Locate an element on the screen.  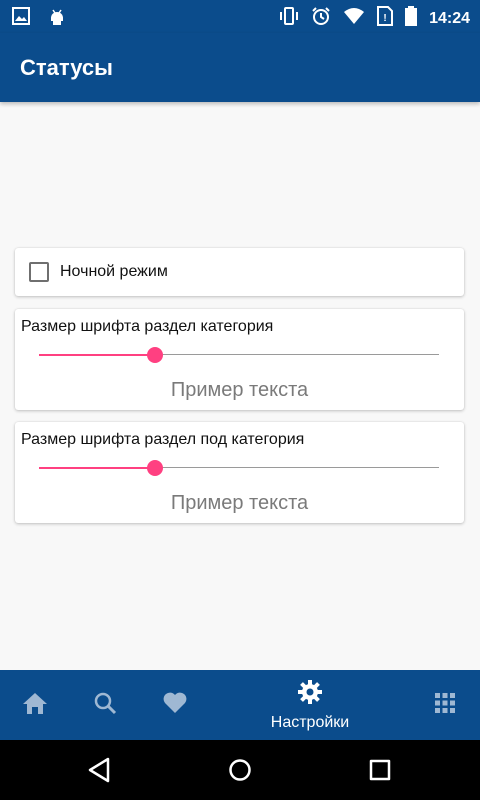
font-subcategory-slider is located at coordinates (239, 468).